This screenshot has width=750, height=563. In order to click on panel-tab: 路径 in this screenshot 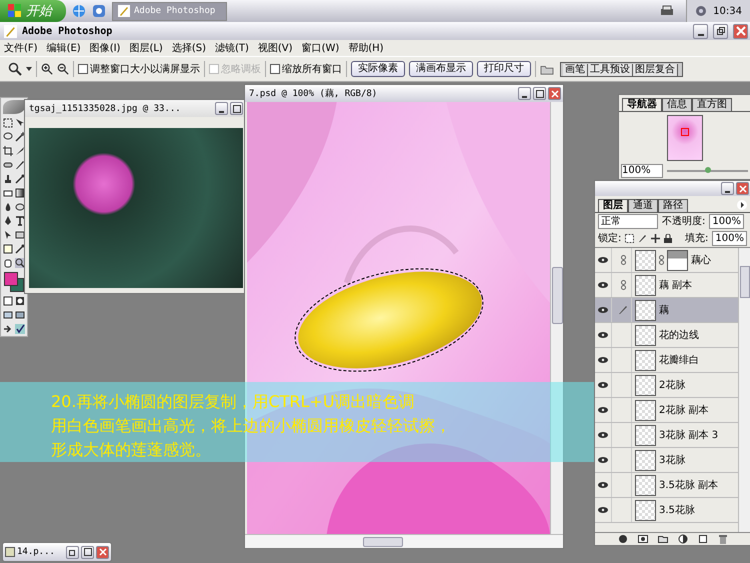, I will do `click(673, 205)`.